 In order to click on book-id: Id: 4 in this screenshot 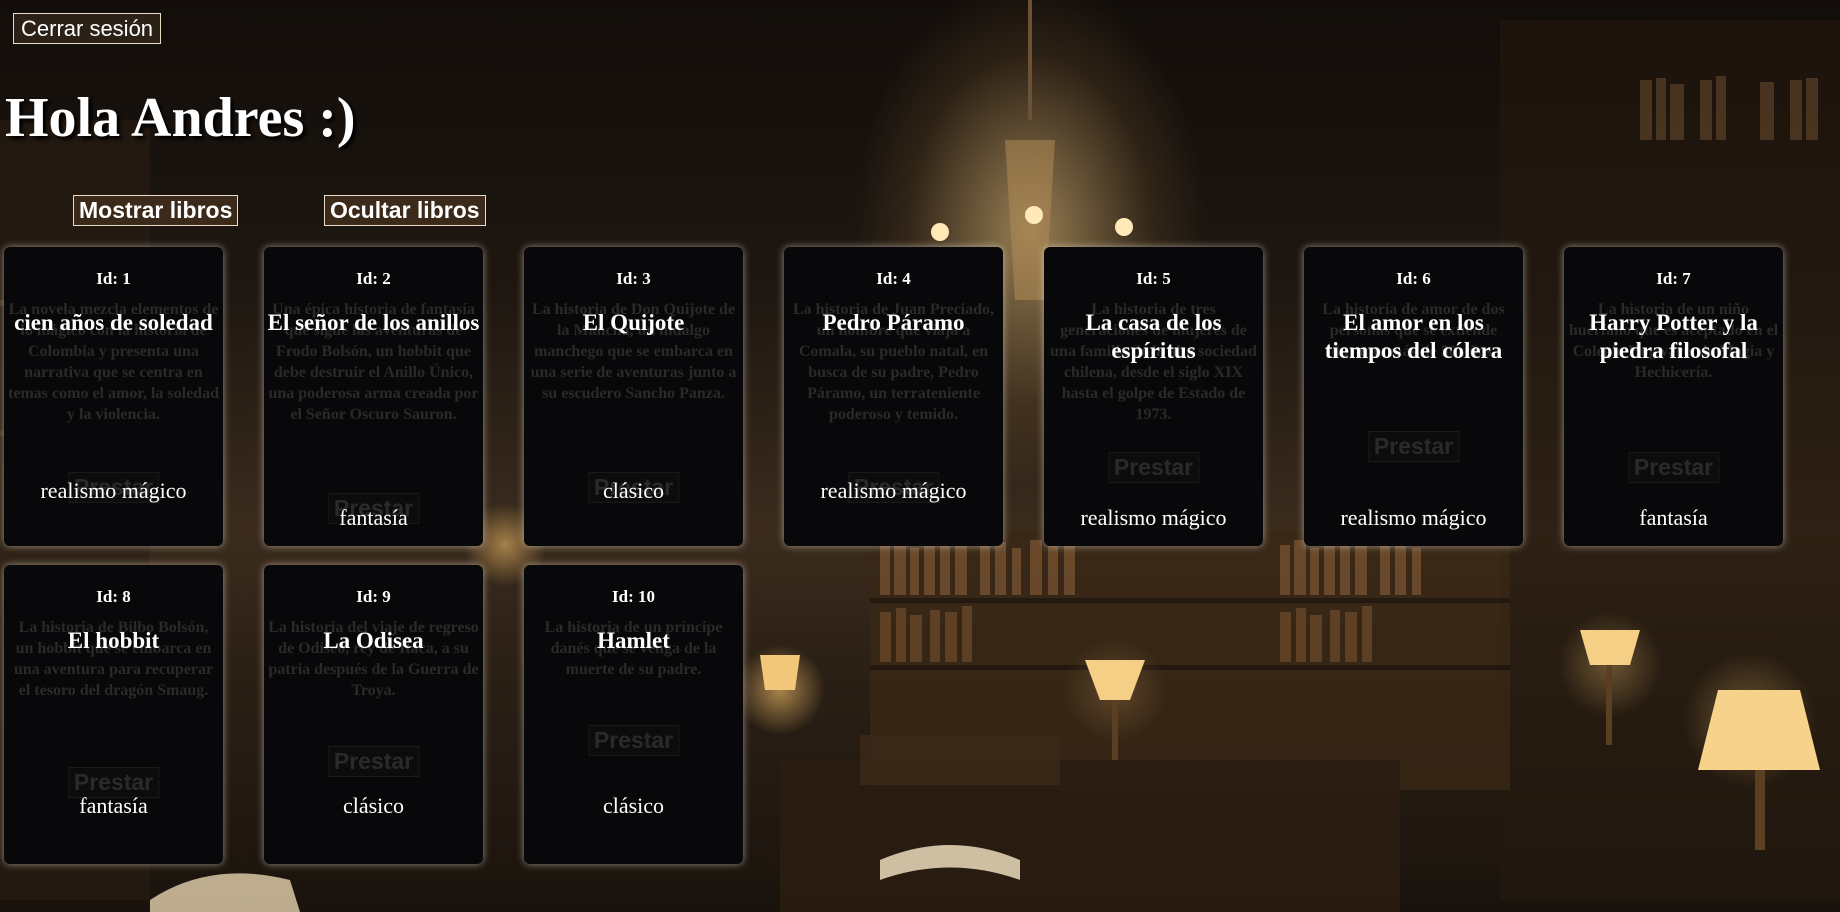, I will do `click(893, 278)`.